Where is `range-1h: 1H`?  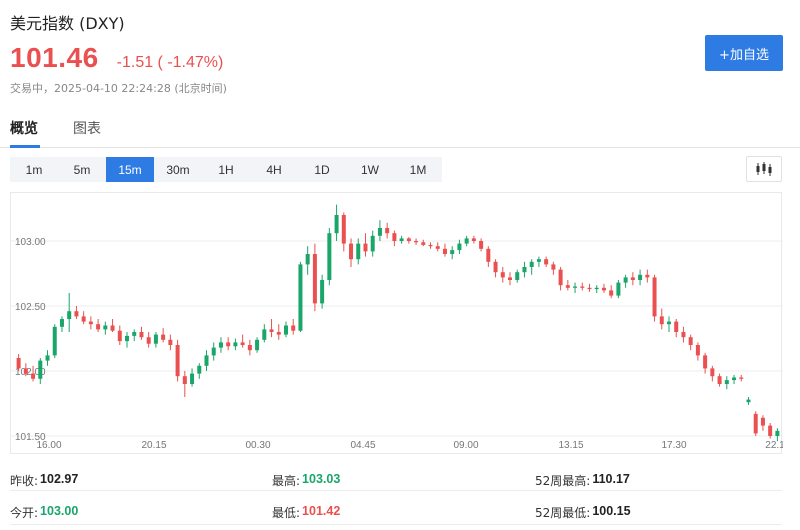
range-1h: 1H is located at coordinates (226, 169).